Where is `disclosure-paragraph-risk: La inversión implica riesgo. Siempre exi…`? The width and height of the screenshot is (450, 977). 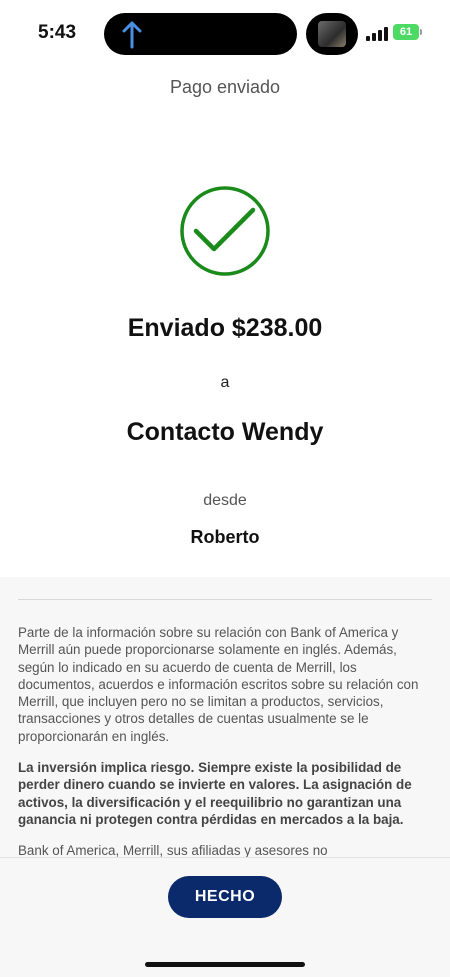 disclosure-paragraph-risk: La inversión implica riesgo. Siempre exi… is located at coordinates (215, 793).